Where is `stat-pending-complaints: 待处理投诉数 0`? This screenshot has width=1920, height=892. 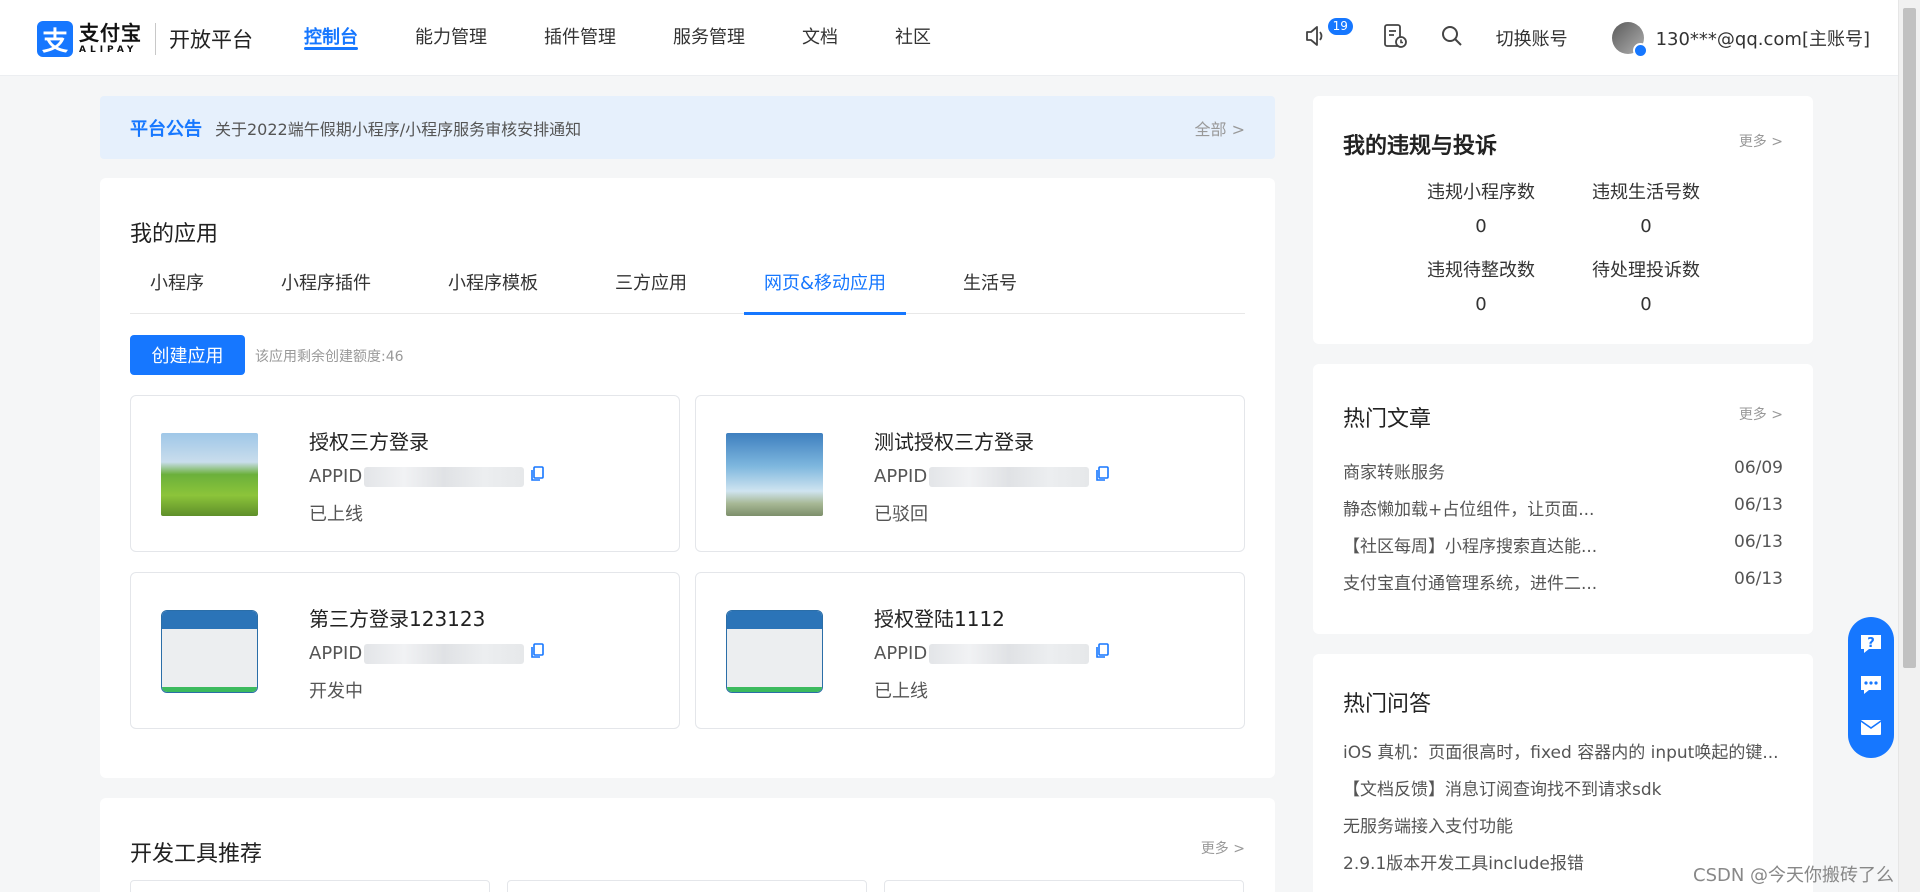 stat-pending-complaints: 待处理投诉数 0 is located at coordinates (1646, 285).